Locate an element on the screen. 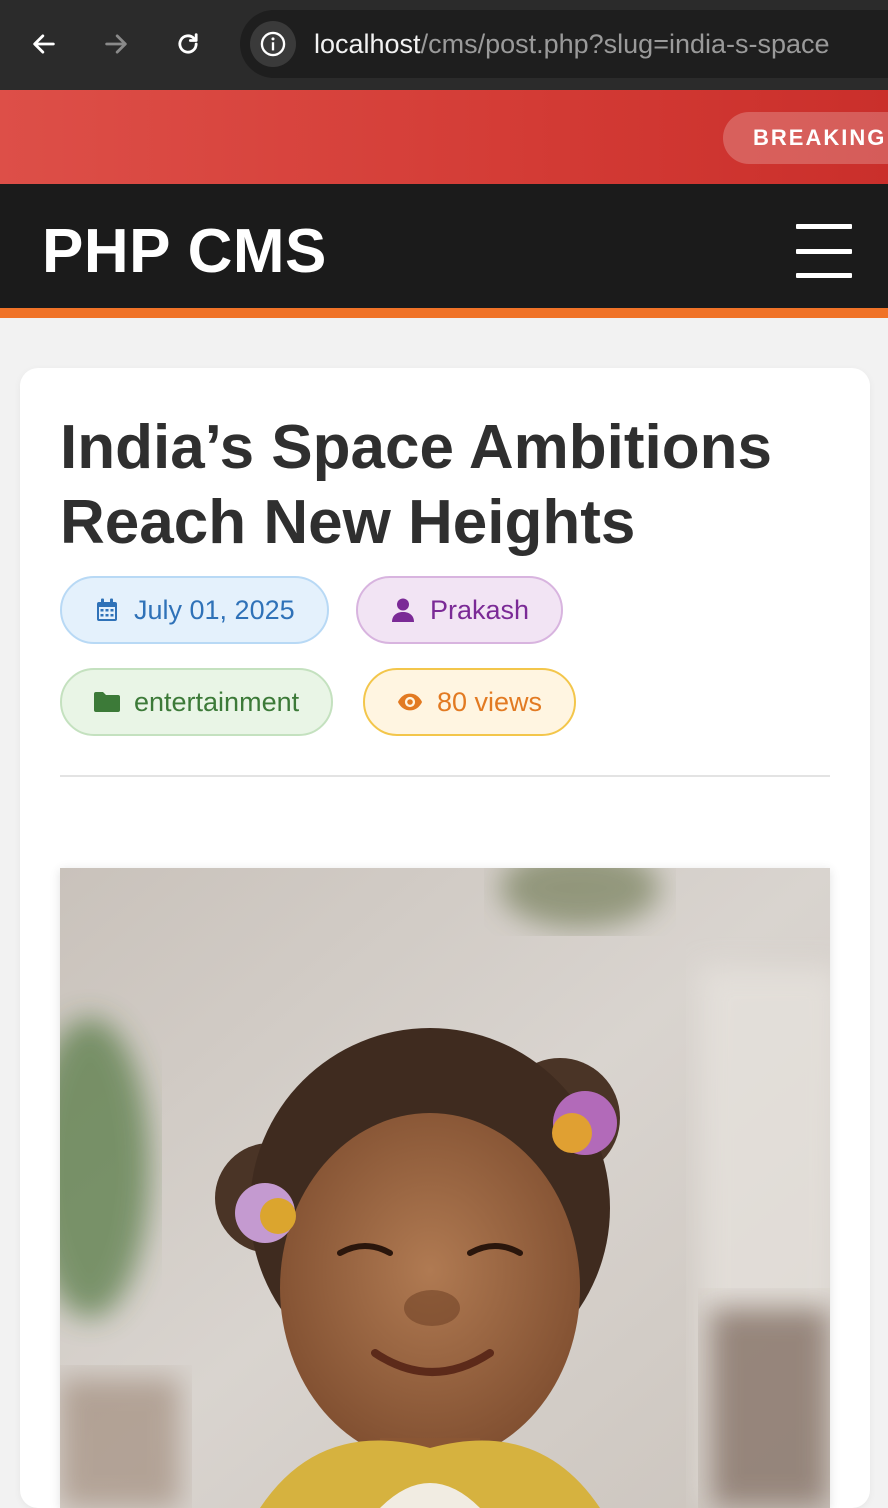  info-icon is located at coordinates (273, 44).